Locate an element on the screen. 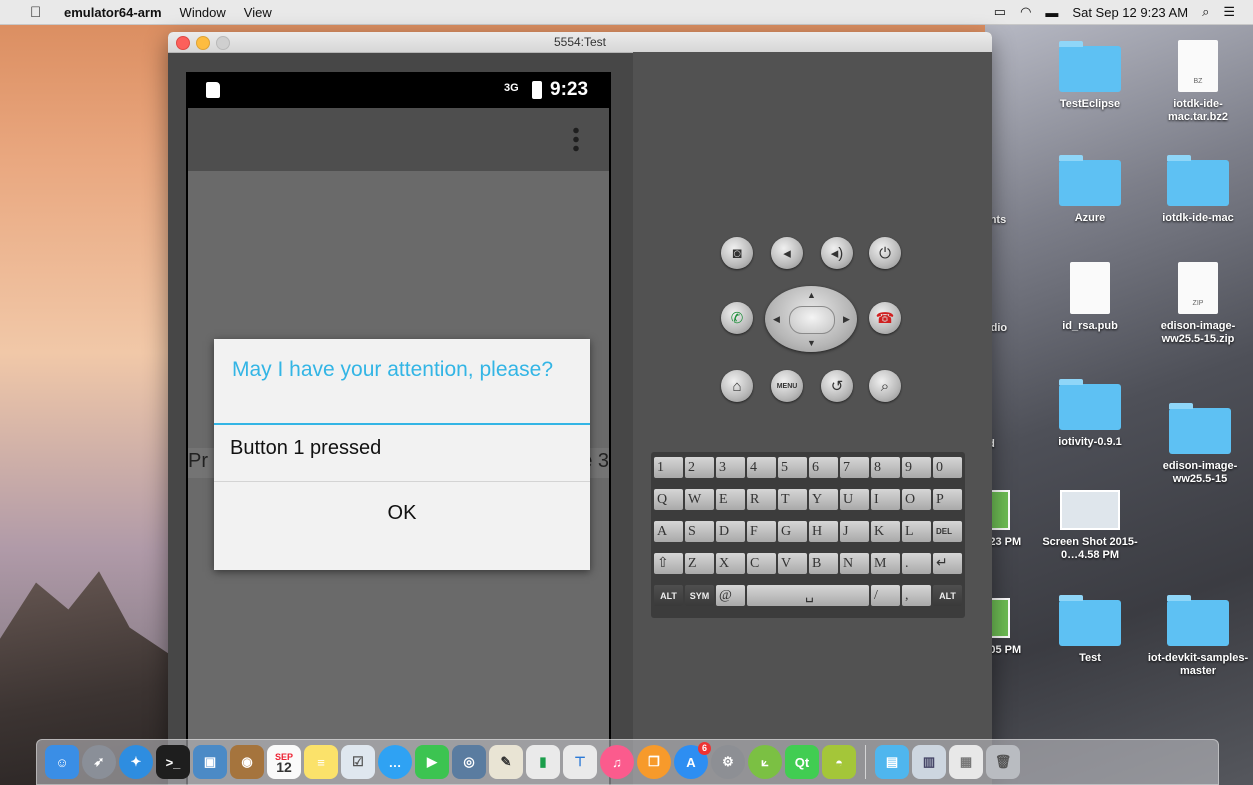  call-icon: ✆ is located at coordinates (737, 318).